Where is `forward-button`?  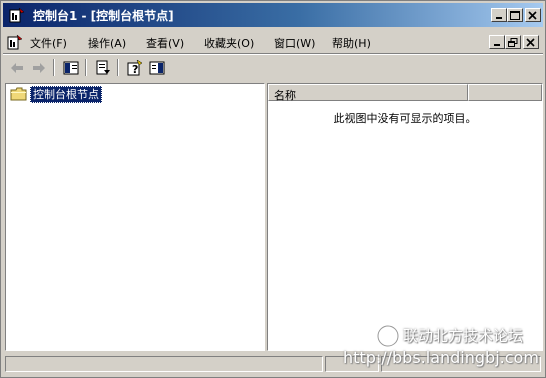
forward-button is located at coordinates (39, 68).